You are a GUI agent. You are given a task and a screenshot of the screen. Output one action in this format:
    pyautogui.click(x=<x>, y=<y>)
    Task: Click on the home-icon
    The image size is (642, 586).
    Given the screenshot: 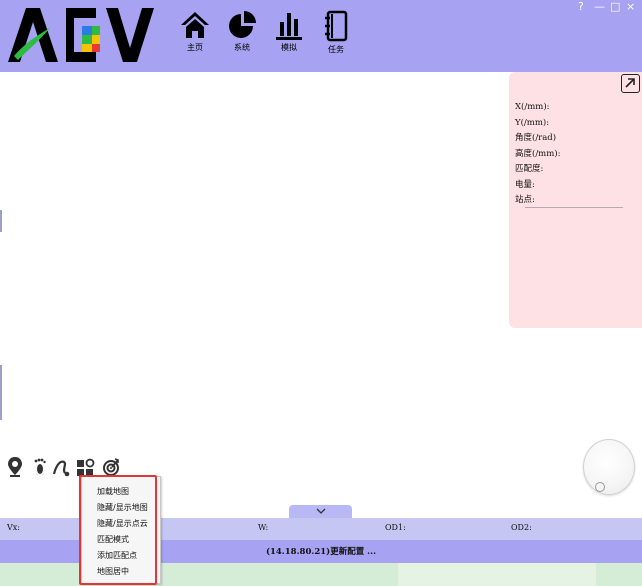 What is the action you would take?
    pyautogui.click(x=195, y=25)
    